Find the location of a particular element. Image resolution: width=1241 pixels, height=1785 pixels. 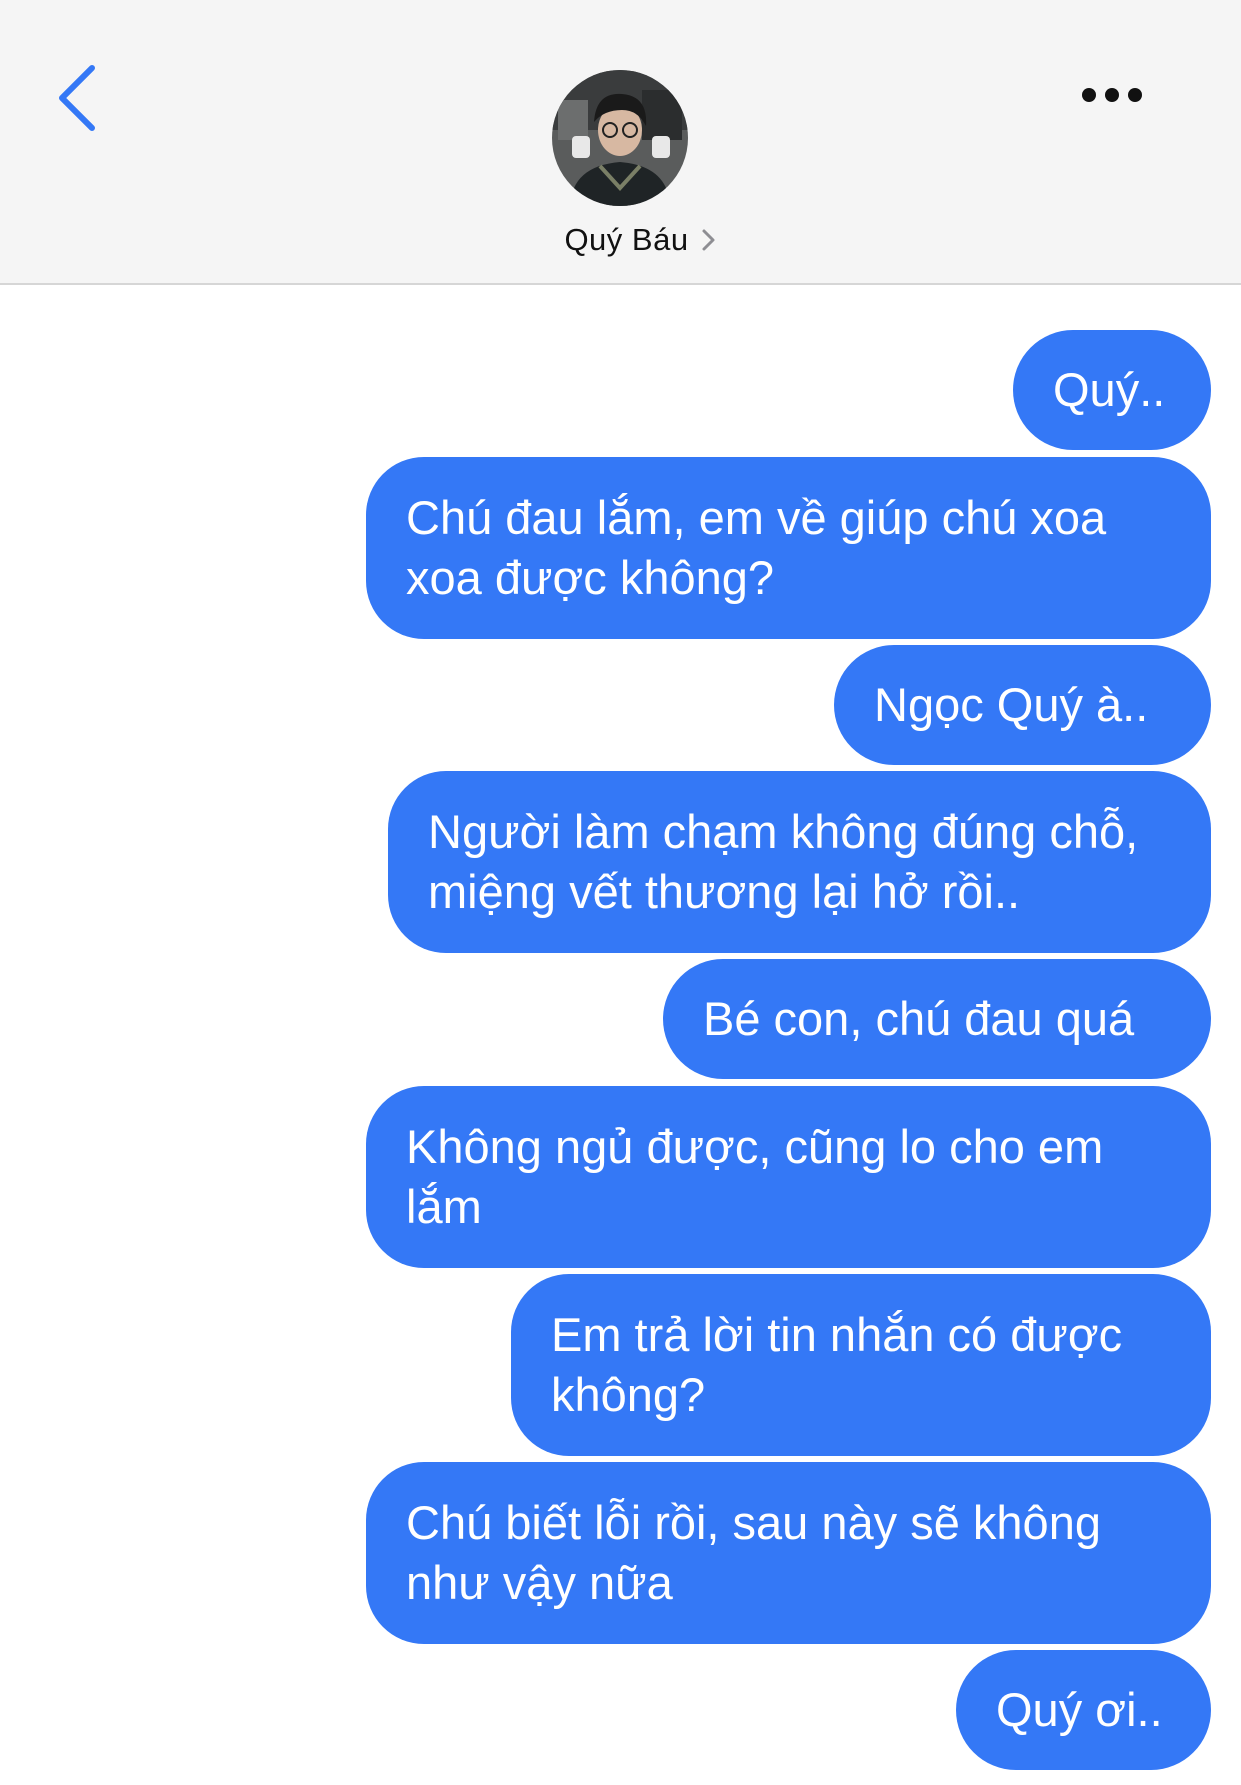

chevron-right-icon is located at coordinates (708, 240).